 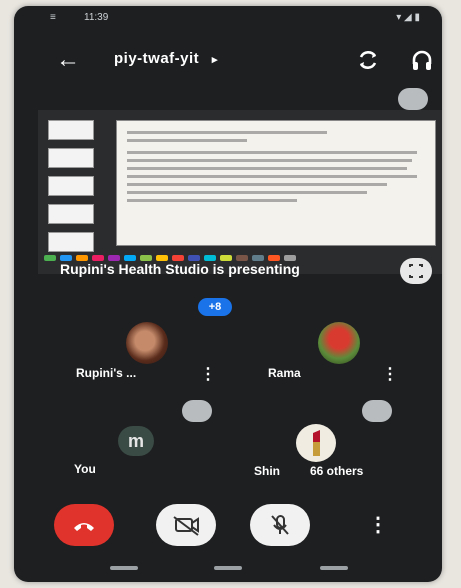 I want to click on fullscreen-button, so click(x=416, y=271).